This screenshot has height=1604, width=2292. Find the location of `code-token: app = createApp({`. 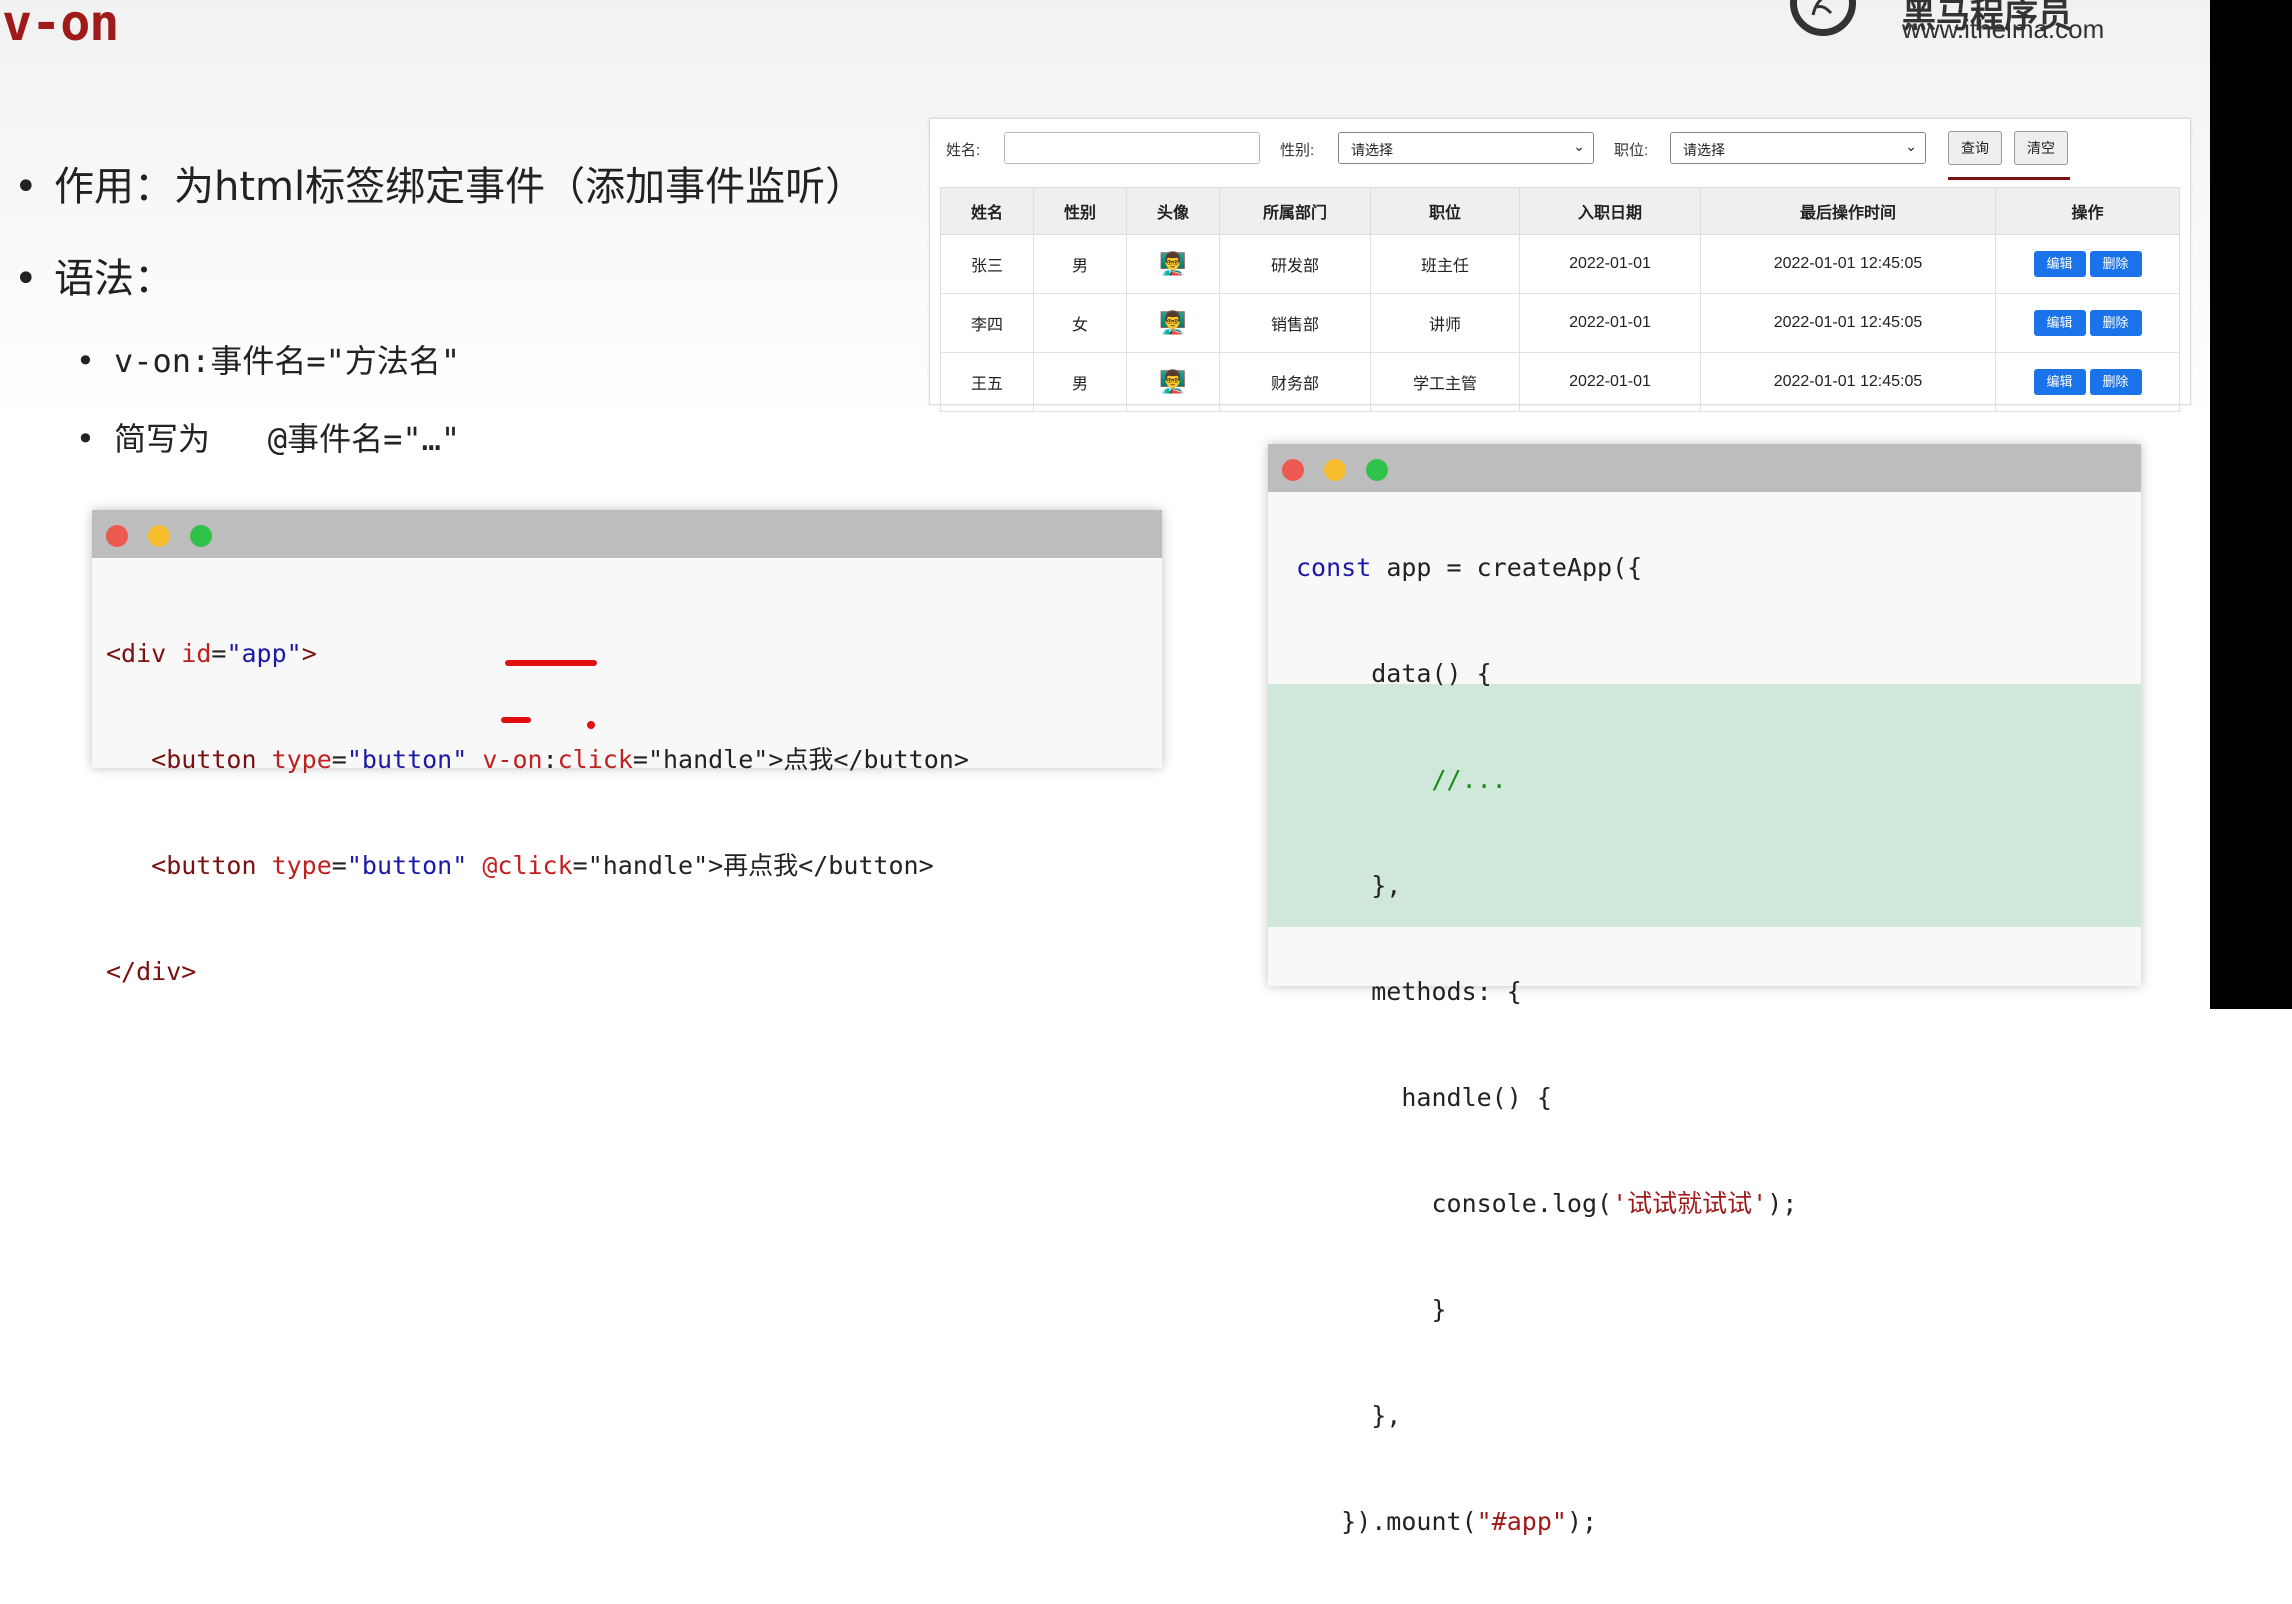

code-token: app = createApp({ is located at coordinates (1507, 567).